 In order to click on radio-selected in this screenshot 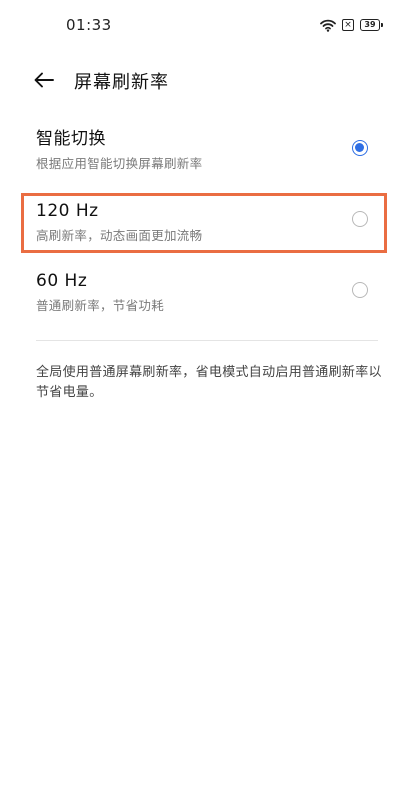, I will do `click(360, 148)`.